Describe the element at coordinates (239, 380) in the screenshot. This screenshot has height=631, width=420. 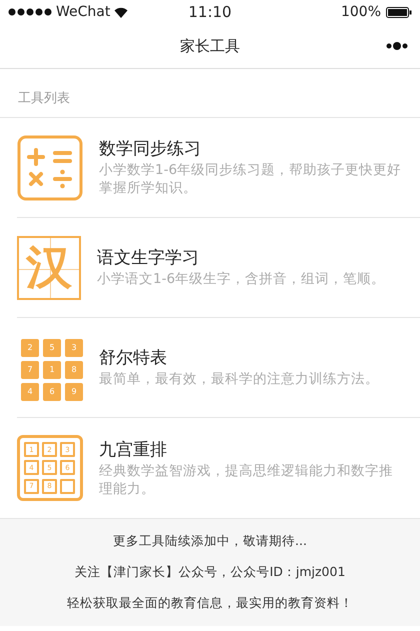
I see `tool-description: 最简单，最有效，最科学的注意力训练方法。` at that location.